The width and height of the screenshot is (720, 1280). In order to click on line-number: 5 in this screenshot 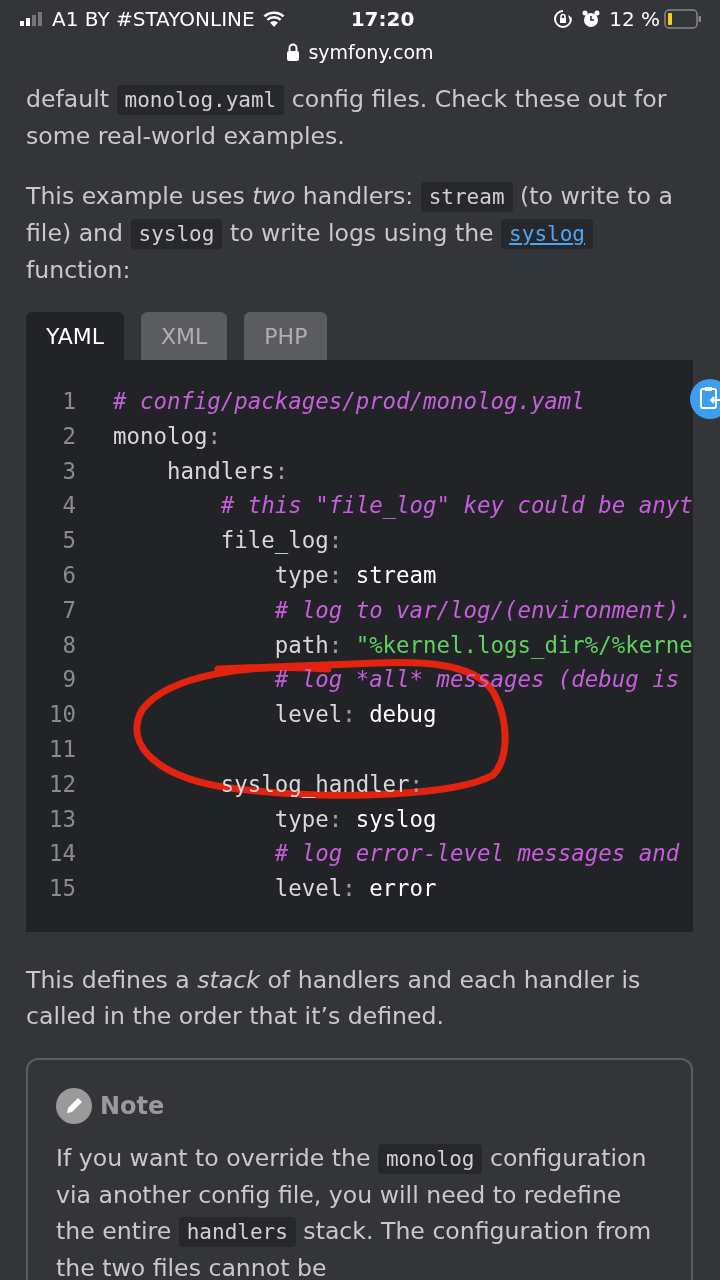, I will do `click(68, 541)`.